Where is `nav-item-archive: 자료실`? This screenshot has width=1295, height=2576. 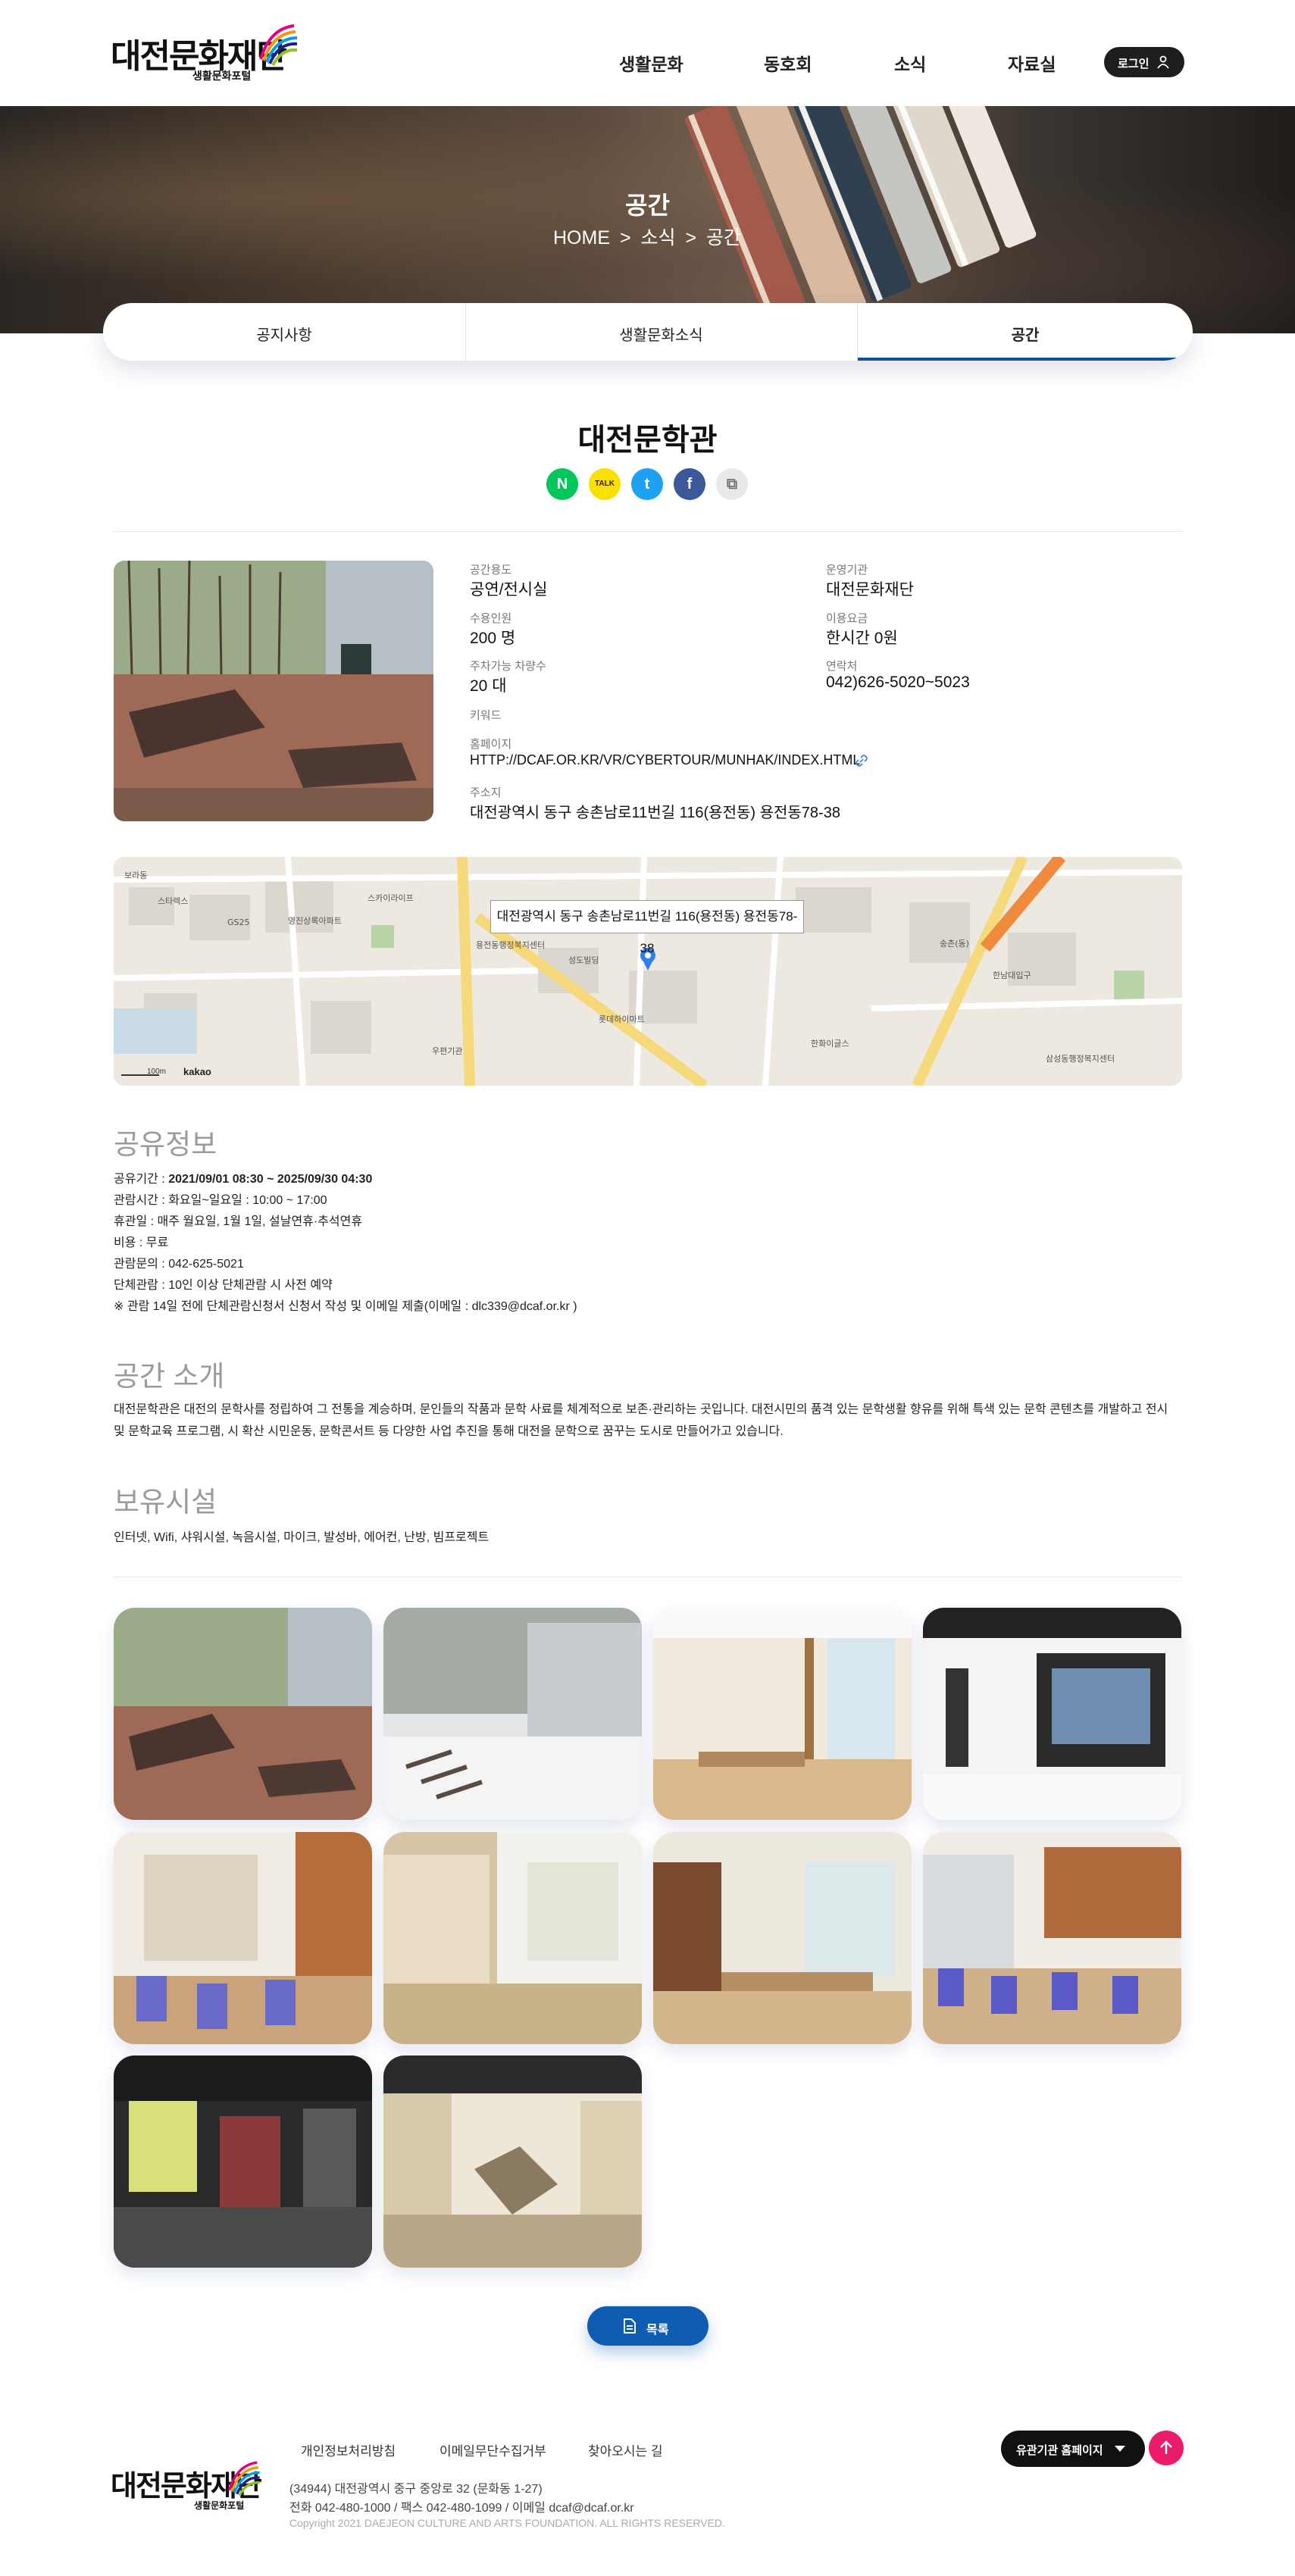
nav-item-archive: 자료실 is located at coordinates (1032, 63).